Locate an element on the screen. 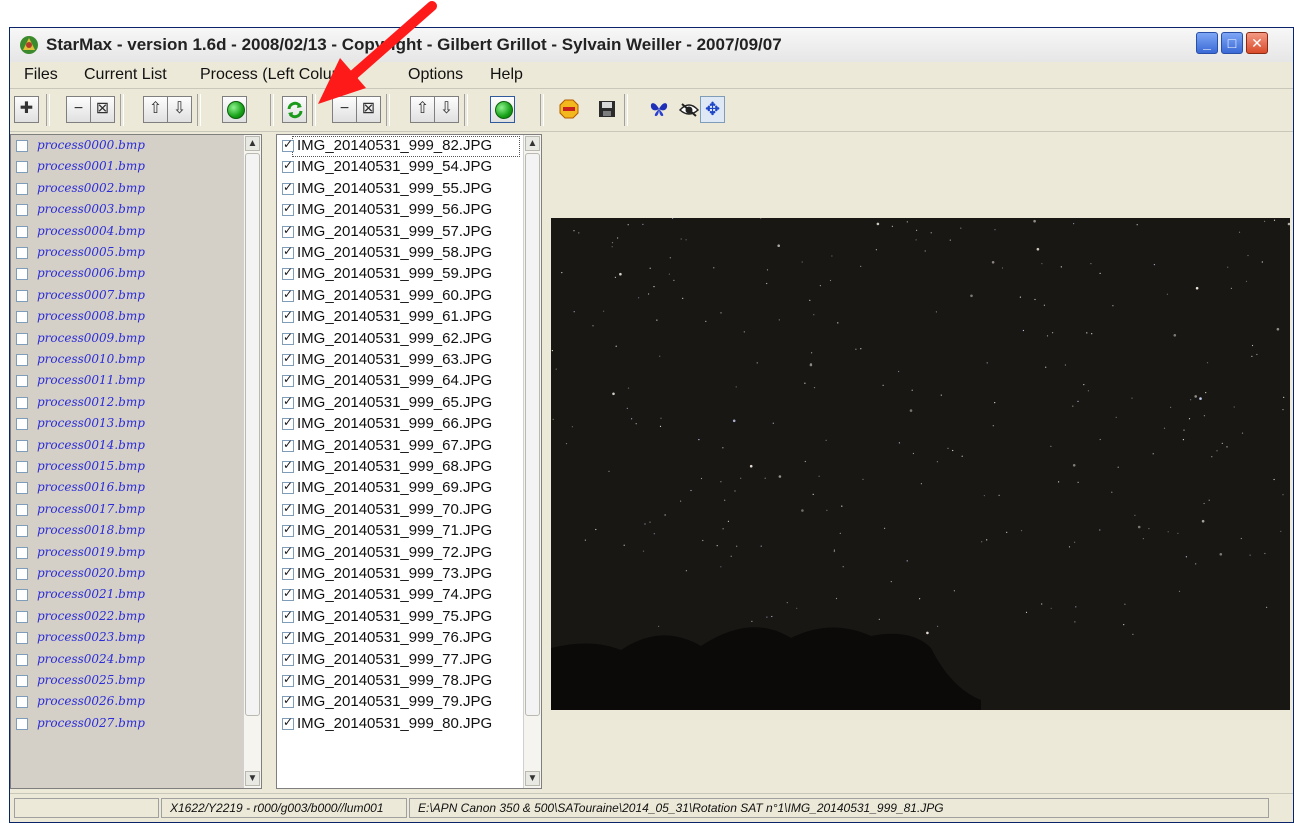  list-item: process0010.bmp is located at coordinates (136, 360).